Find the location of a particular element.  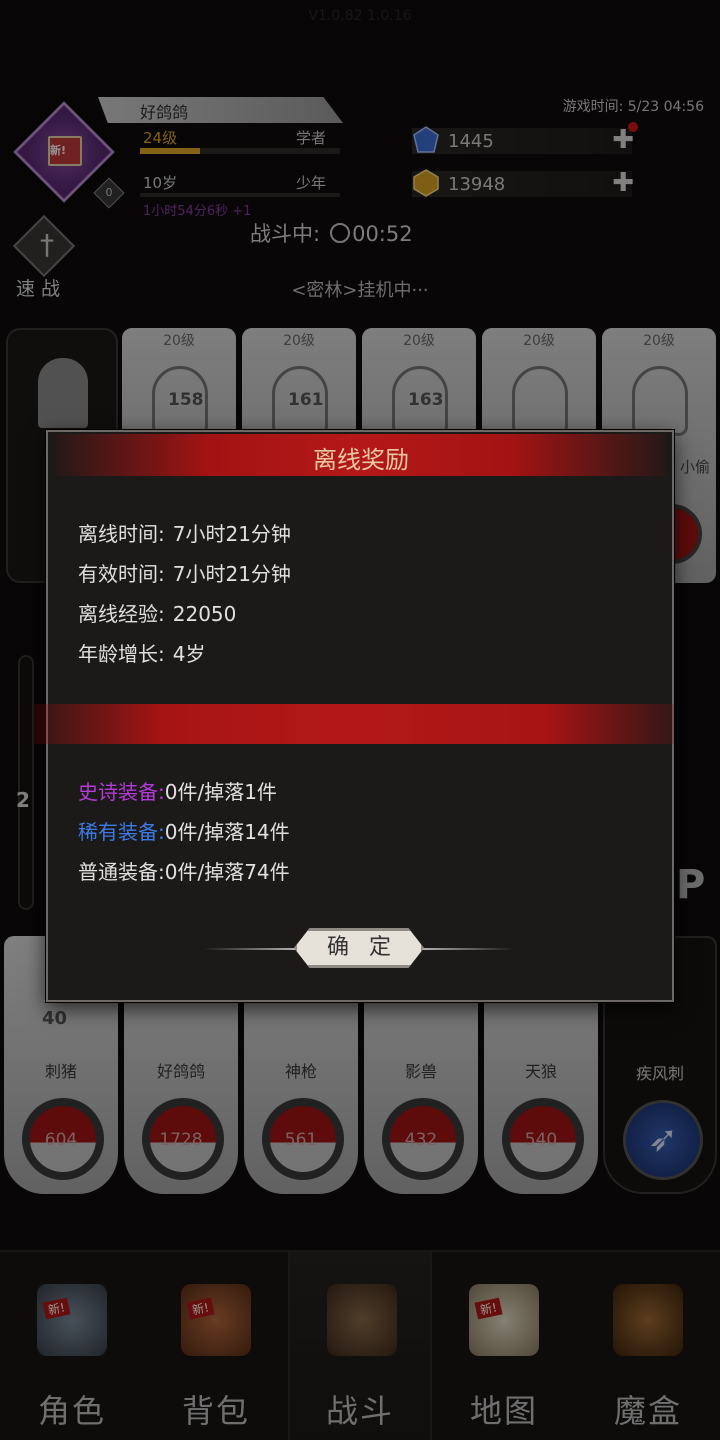

common-equip-label: 普通装备: is located at coordinates (121, 872).